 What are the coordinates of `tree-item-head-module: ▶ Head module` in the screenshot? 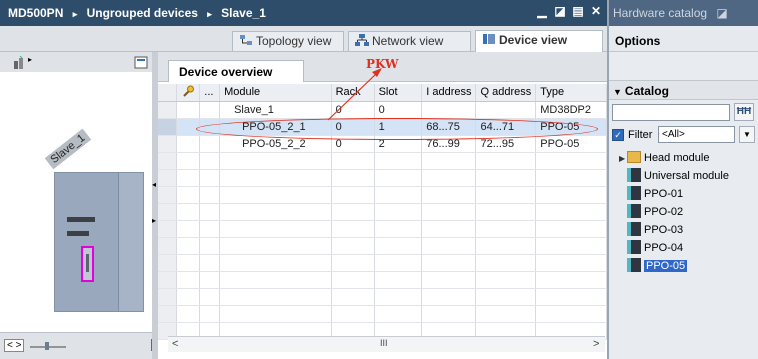 It's located at (664, 158).